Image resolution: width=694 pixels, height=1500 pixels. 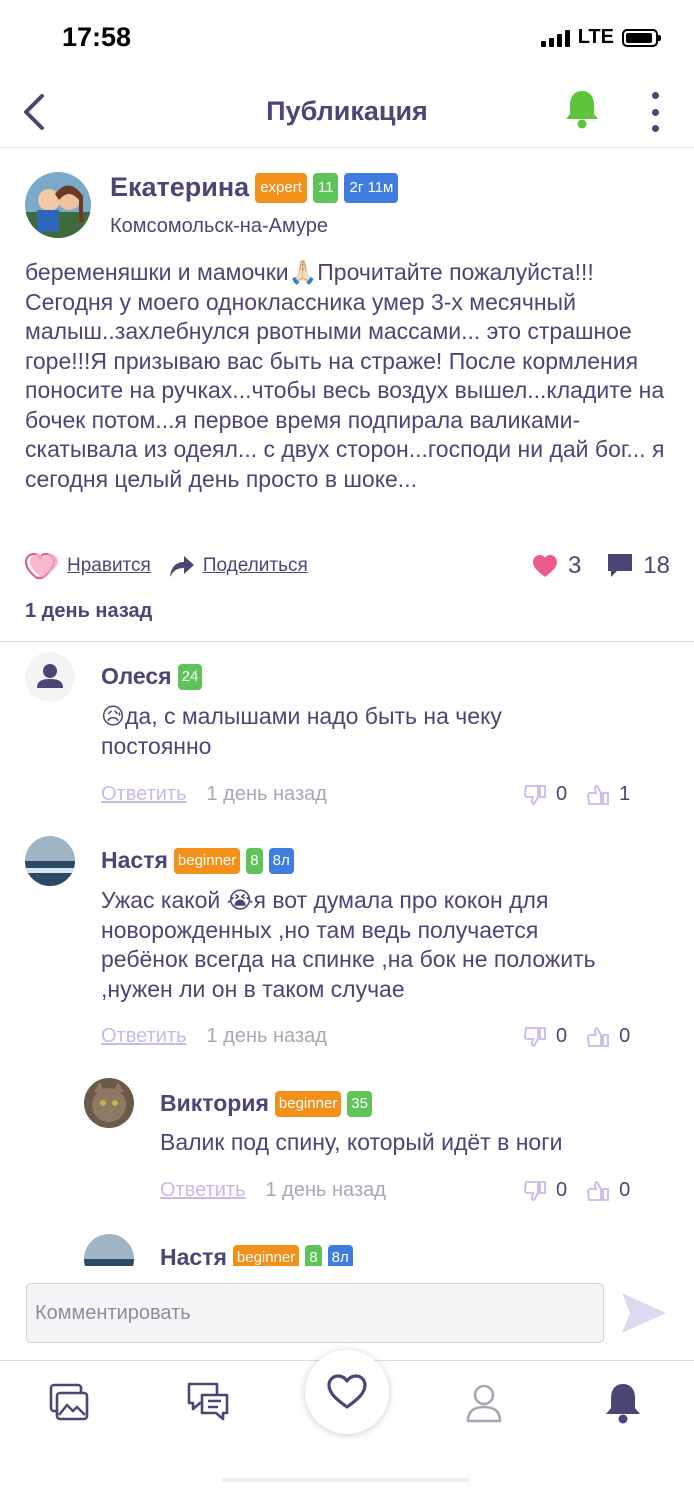 I want to click on divider, so click(x=347, y=641).